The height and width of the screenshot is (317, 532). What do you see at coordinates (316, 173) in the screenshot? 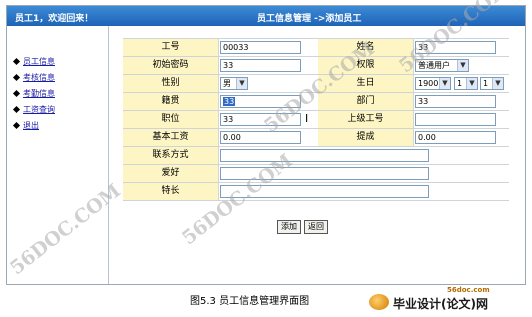
I see `form-row: 爱好` at bounding box center [316, 173].